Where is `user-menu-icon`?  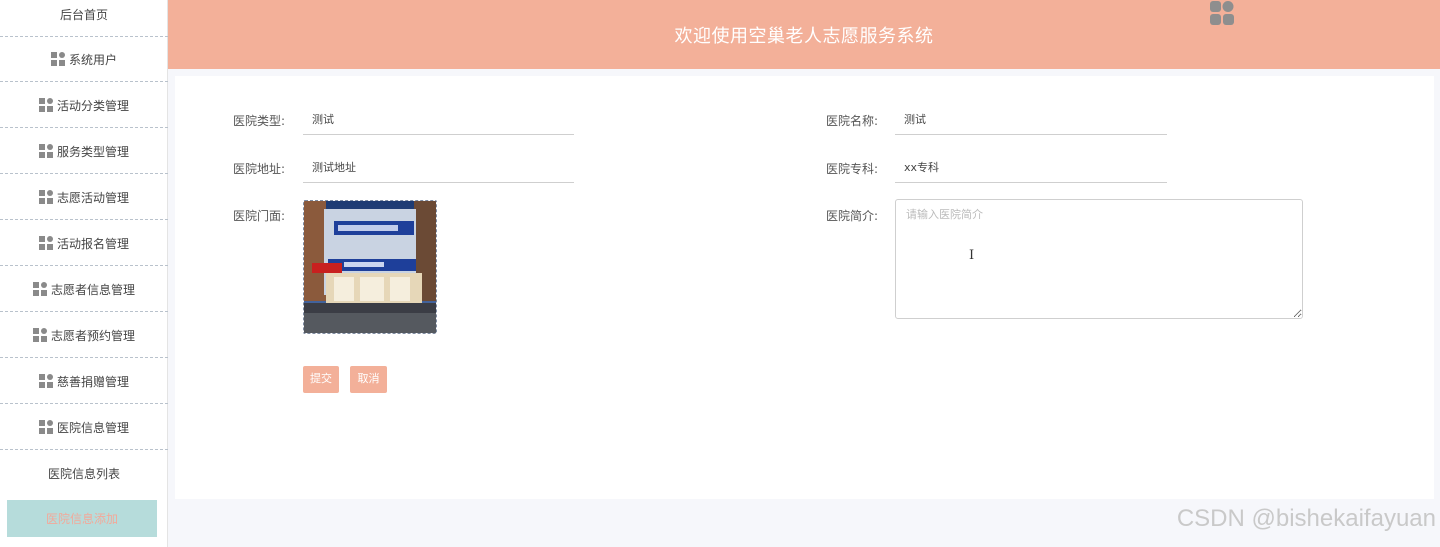 user-menu-icon is located at coordinates (1222, 13).